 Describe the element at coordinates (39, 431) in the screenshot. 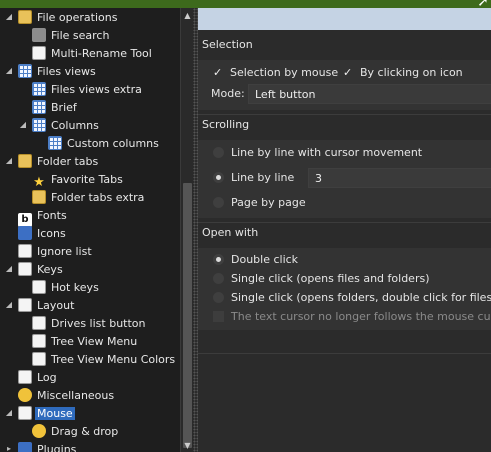

I see `drag-icon` at that location.